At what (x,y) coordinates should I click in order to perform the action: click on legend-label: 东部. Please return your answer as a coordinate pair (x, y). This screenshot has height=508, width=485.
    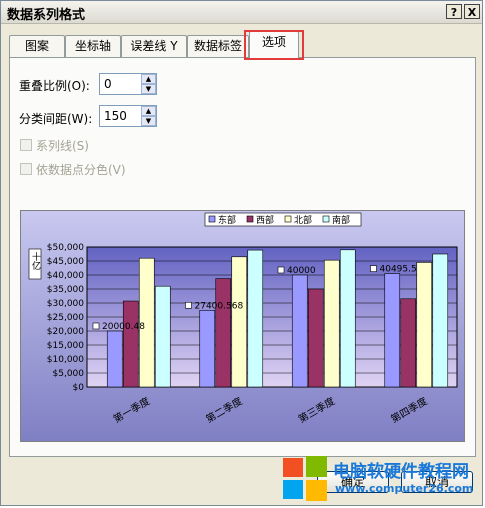
    Looking at the image, I should click on (227, 220).